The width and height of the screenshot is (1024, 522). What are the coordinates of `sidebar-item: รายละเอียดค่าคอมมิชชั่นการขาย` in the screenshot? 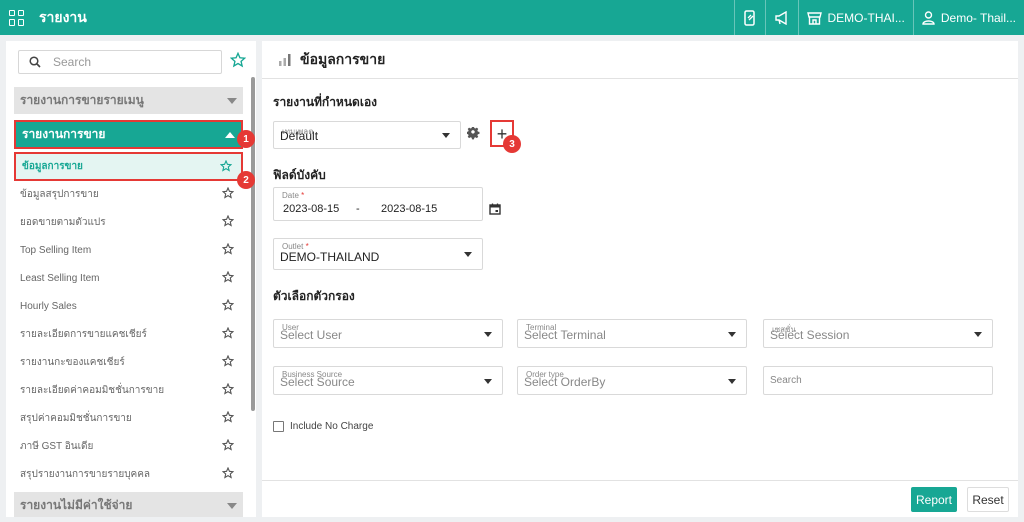 It's located at (128, 390).